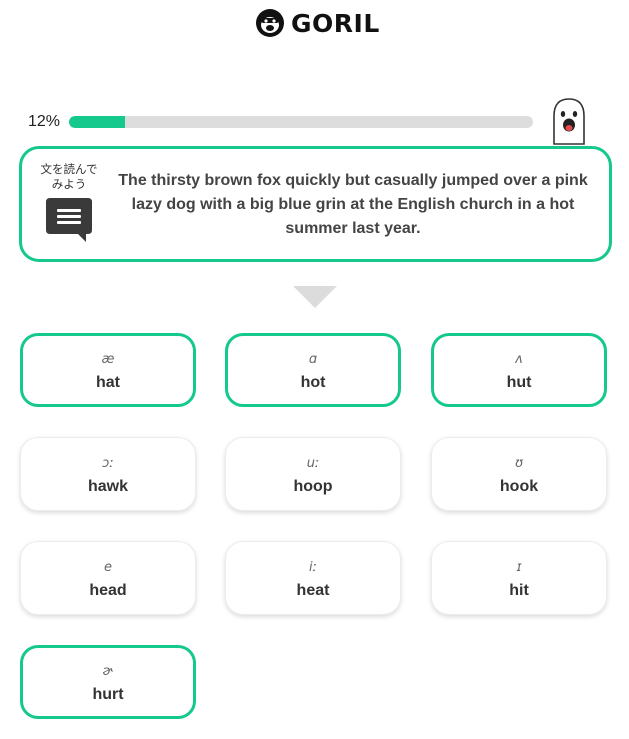 Image resolution: width=629 pixels, height=739 pixels. What do you see at coordinates (313, 567) in the screenshot?
I see `option-ipa: iː` at bounding box center [313, 567].